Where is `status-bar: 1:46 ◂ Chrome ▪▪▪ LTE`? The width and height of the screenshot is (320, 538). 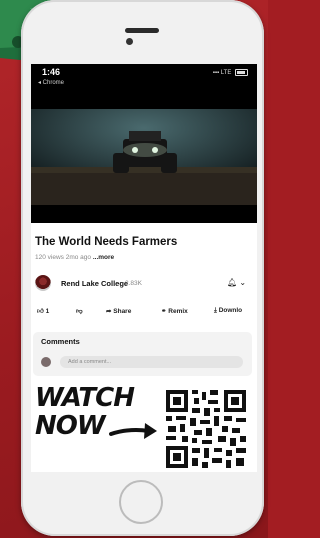
status-bar: 1:46 ◂ Chrome ▪▪▪ LTE is located at coordinates (144, 77).